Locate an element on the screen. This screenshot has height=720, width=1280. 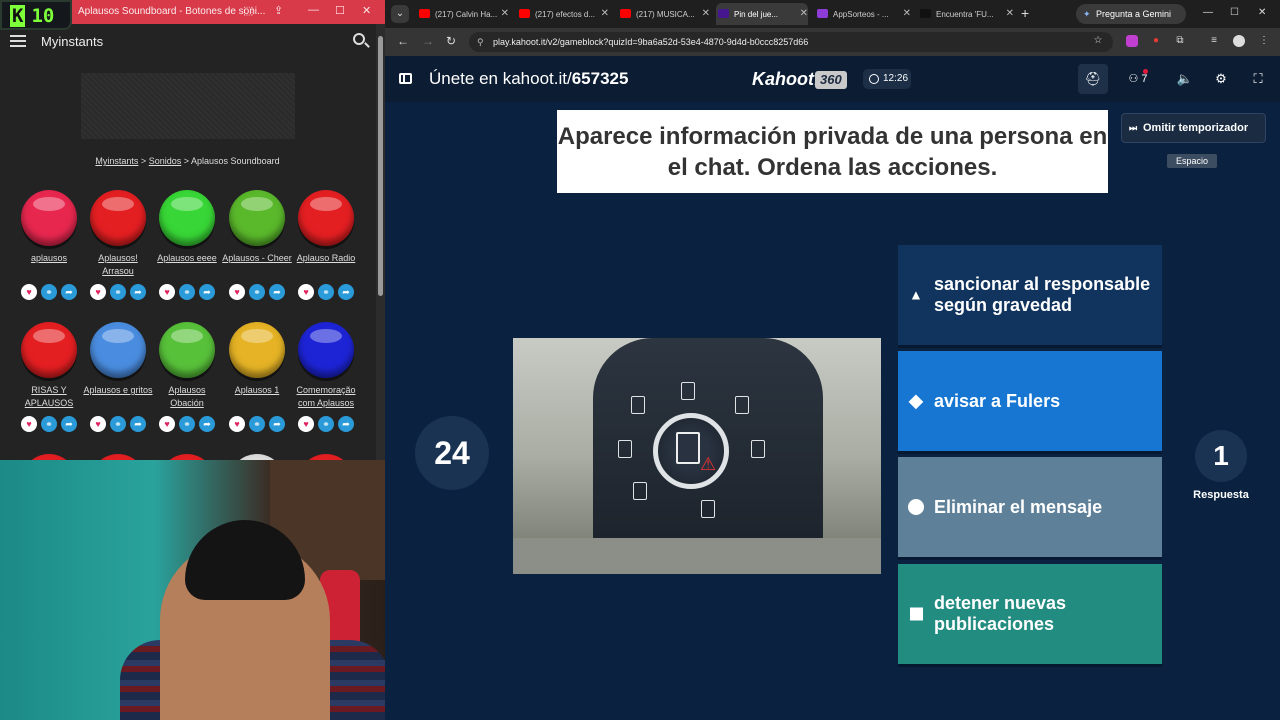
site-info-icon: ⚲ is located at coordinates (480, 42).